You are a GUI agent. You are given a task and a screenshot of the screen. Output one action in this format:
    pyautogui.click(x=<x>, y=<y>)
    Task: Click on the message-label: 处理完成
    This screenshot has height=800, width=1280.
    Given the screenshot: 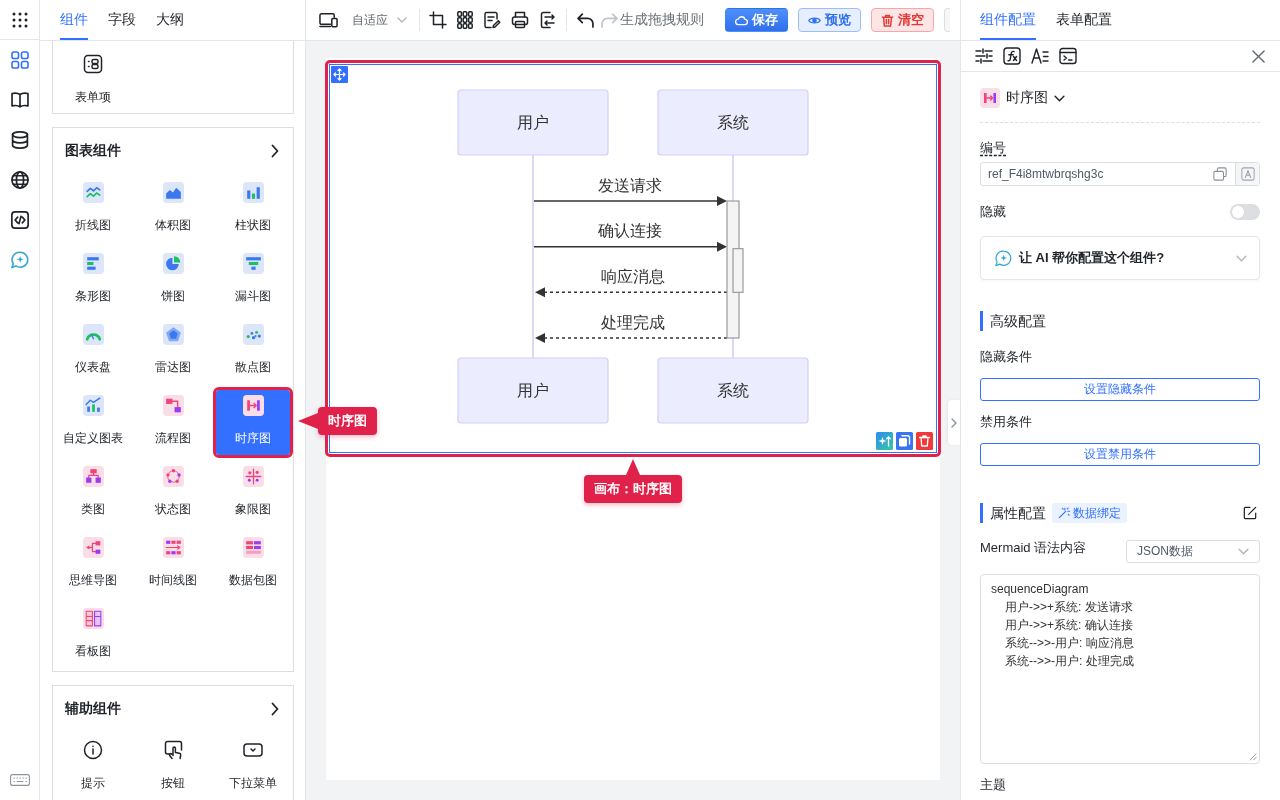 What is the action you would take?
    pyautogui.click(x=633, y=322)
    